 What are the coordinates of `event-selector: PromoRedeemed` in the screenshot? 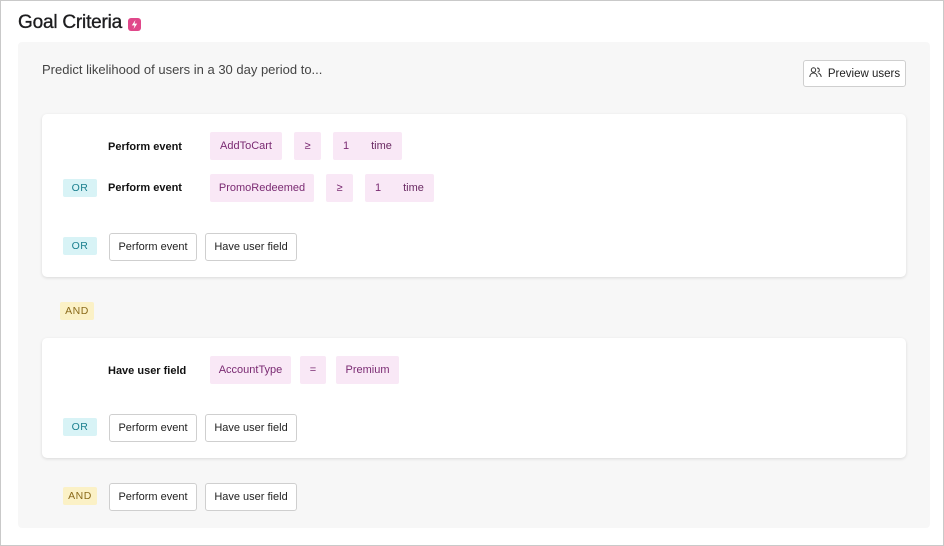 It's located at (262, 188).